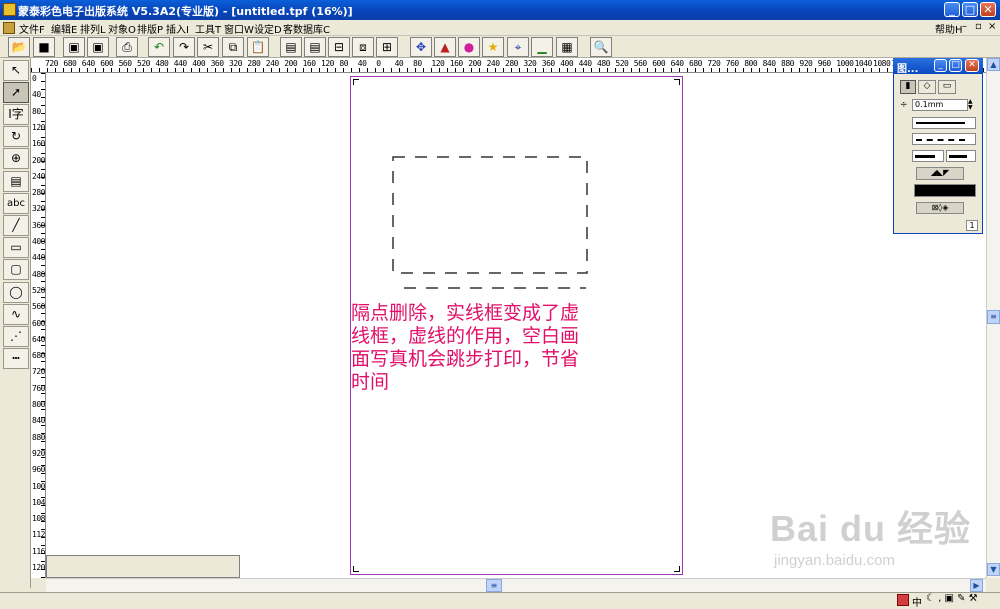  What do you see at coordinates (964, 26) in the screenshot?
I see `doc-minimize-button: –` at bounding box center [964, 26].